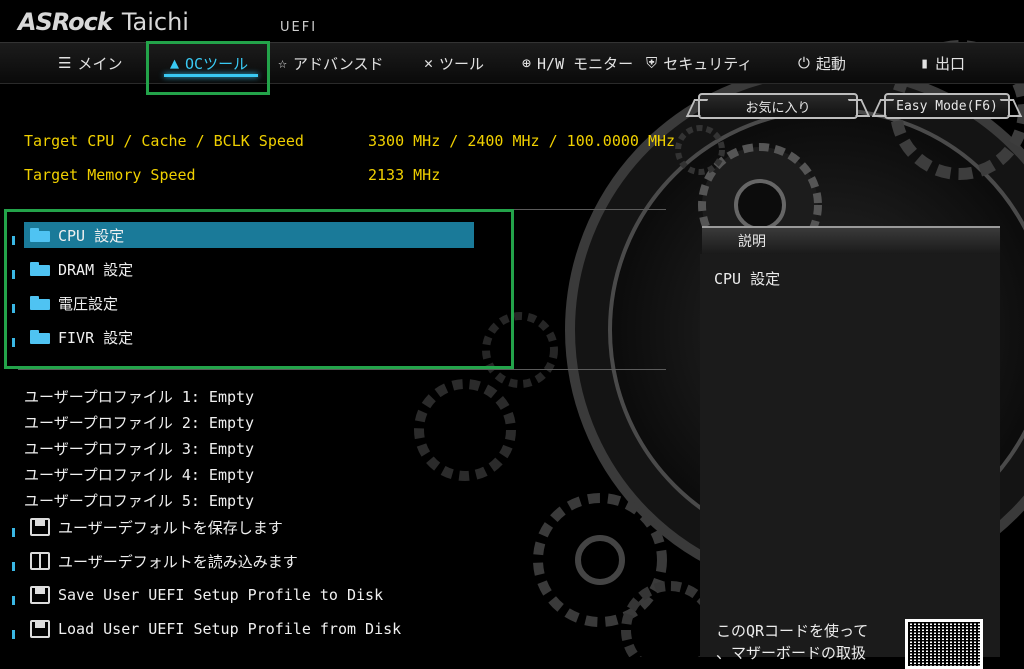  What do you see at coordinates (178, 561) in the screenshot?
I see `action-label: ユーザーデフォルトを読み込みます` at bounding box center [178, 561].